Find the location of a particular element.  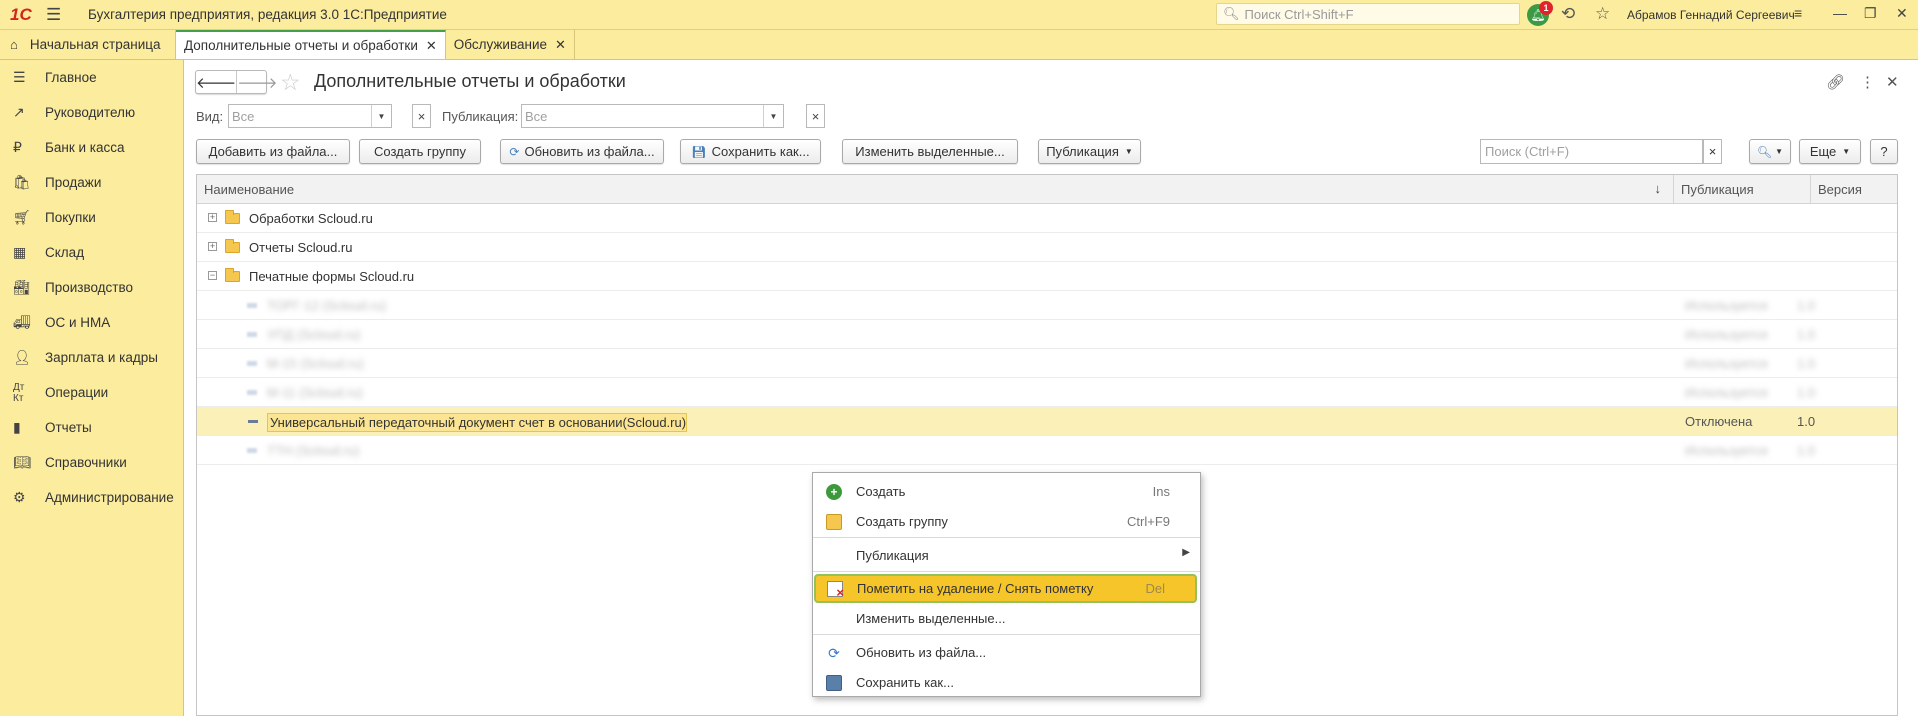

sidebar-item-salary: 👤︎ Зарплата и кадры is located at coordinates (91, 357).